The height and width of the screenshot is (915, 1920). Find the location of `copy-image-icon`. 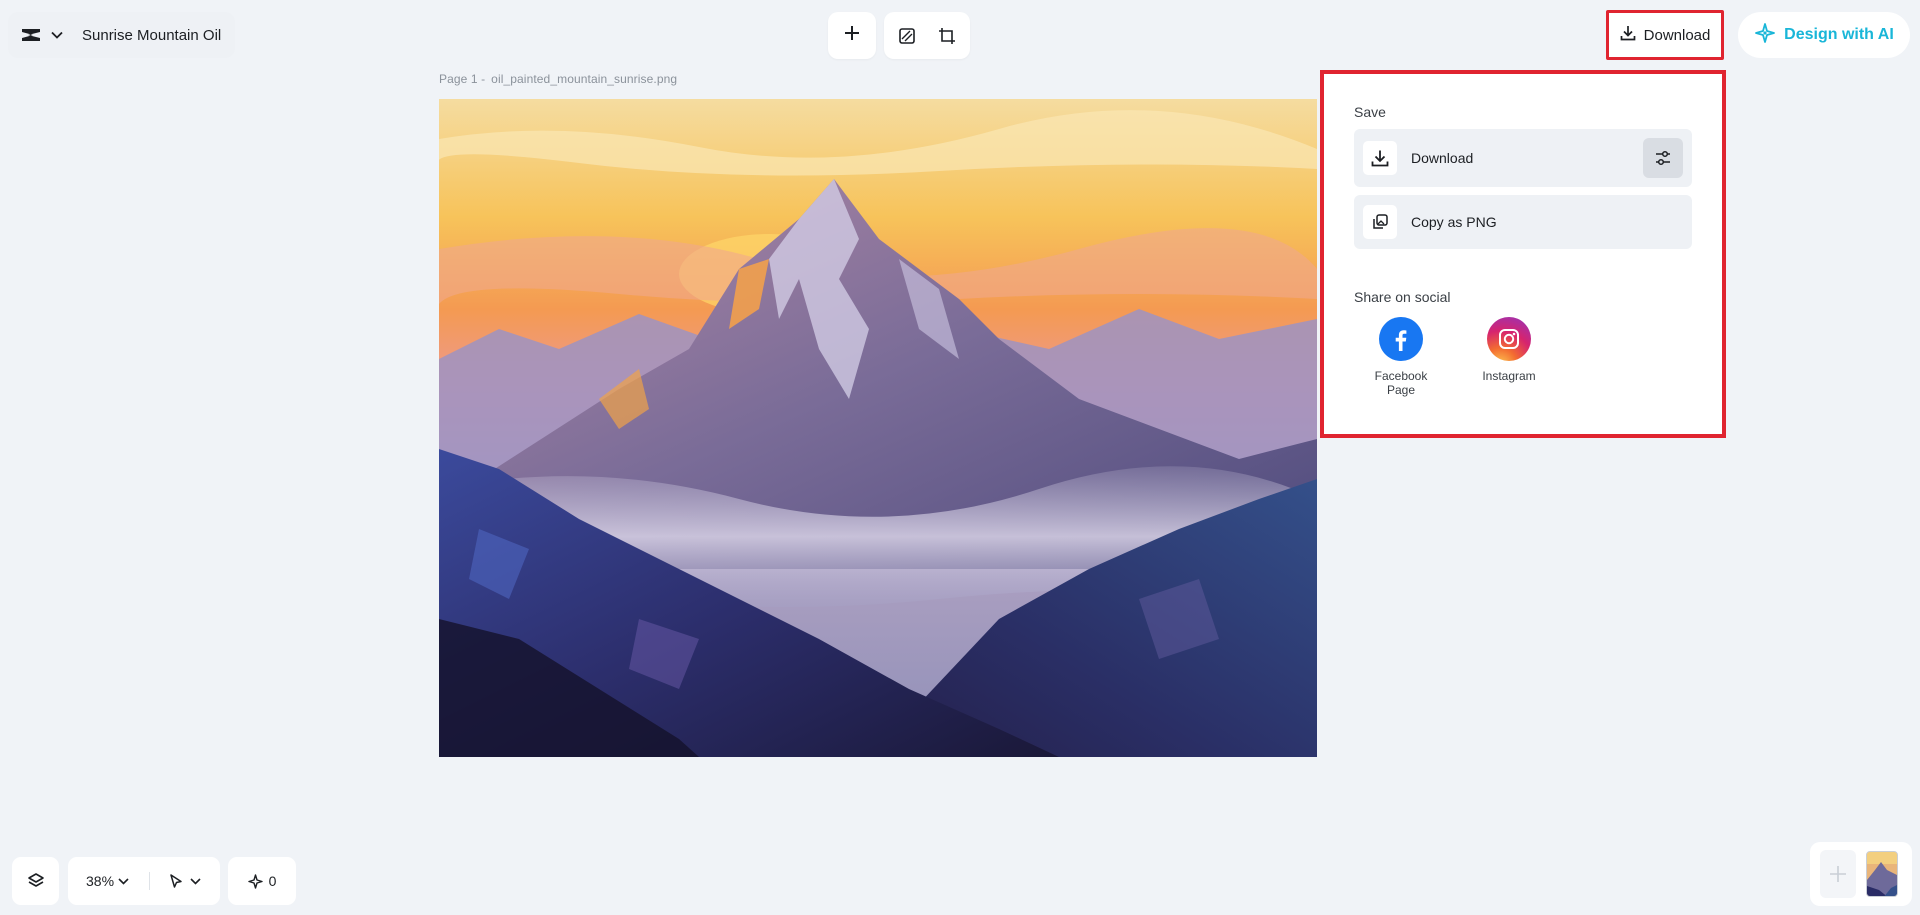

copy-image-icon is located at coordinates (1380, 222).